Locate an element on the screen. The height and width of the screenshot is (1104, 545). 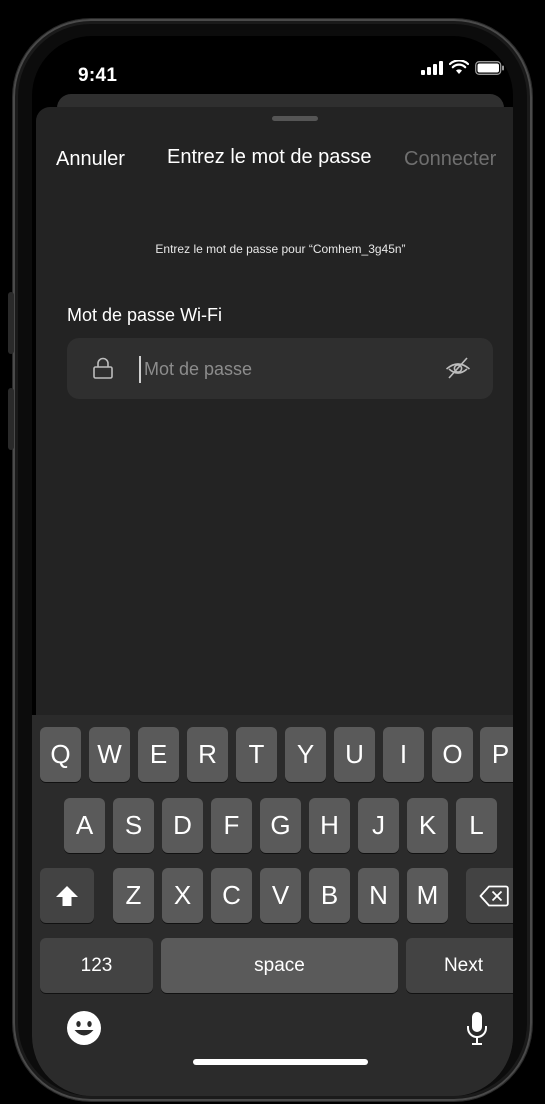
status-icons is located at coordinates (463, 67).